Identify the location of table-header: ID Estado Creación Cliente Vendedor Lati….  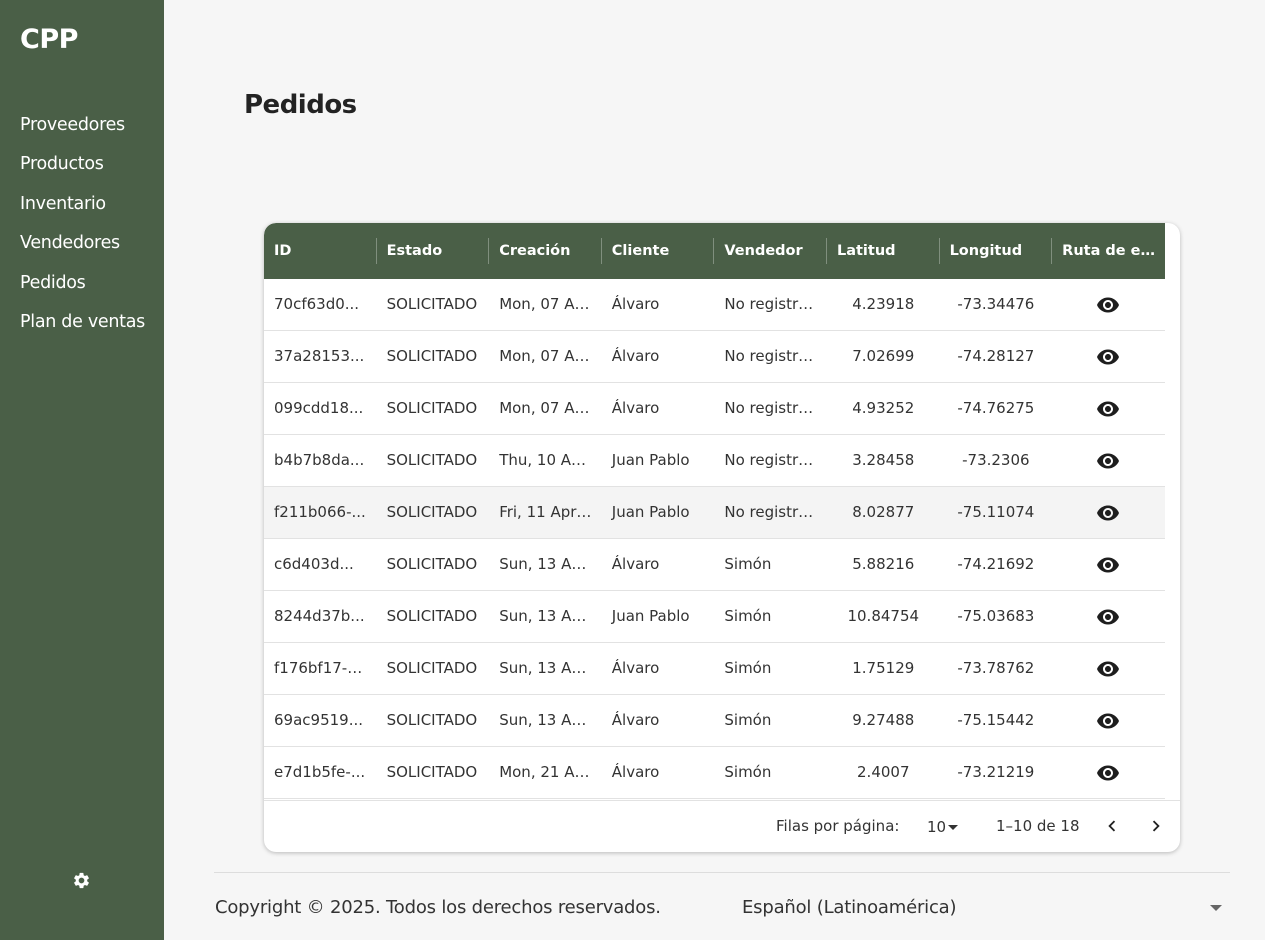
(714, 251).